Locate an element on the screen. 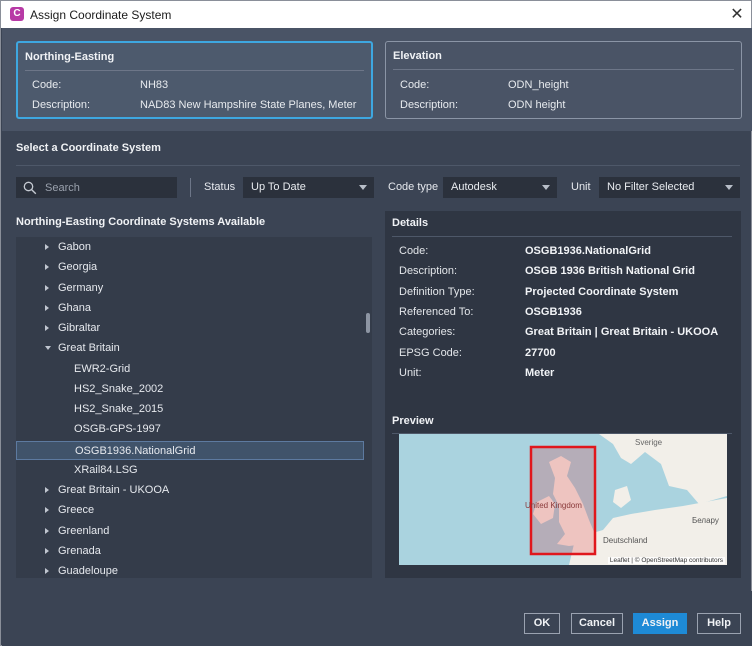 This screenshot has width=752, height=646. unit-label: Unit is located at coordinates (581, 187).